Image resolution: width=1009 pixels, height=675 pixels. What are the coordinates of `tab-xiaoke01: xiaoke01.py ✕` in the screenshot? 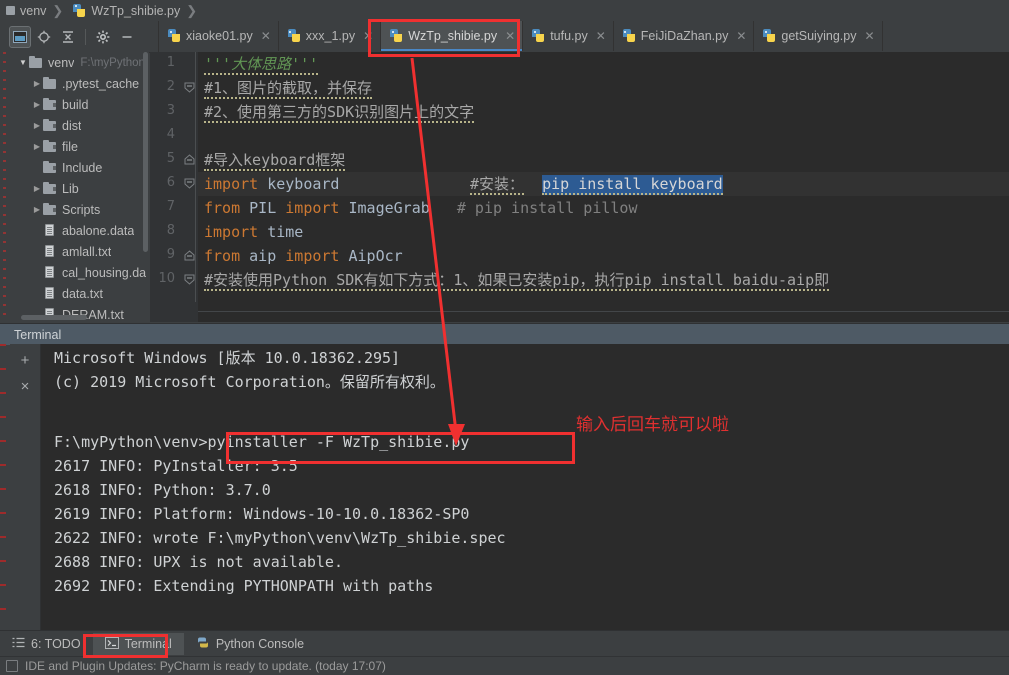 It's located at (219, 36).